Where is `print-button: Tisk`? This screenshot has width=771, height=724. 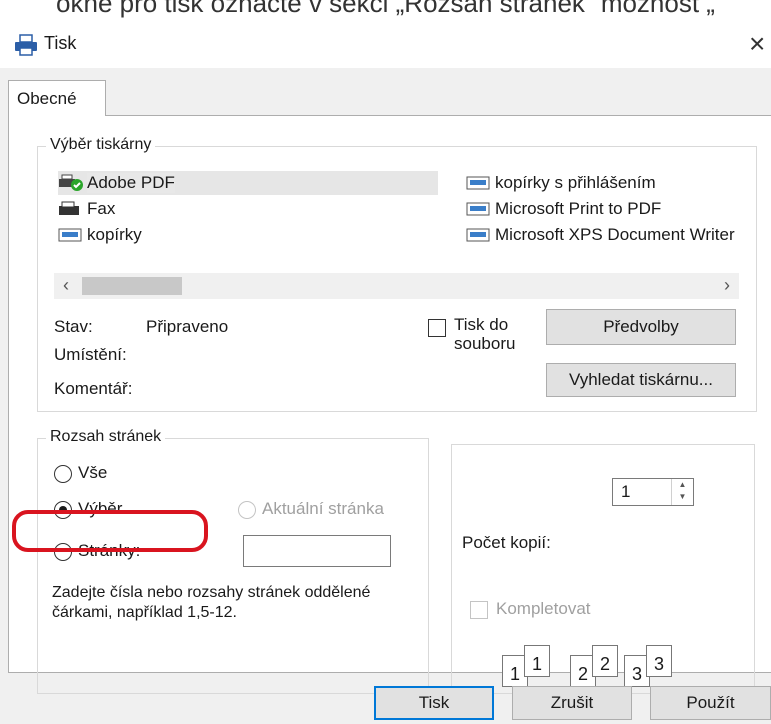 print-button: Tisk is located at coordinates (434, 703).